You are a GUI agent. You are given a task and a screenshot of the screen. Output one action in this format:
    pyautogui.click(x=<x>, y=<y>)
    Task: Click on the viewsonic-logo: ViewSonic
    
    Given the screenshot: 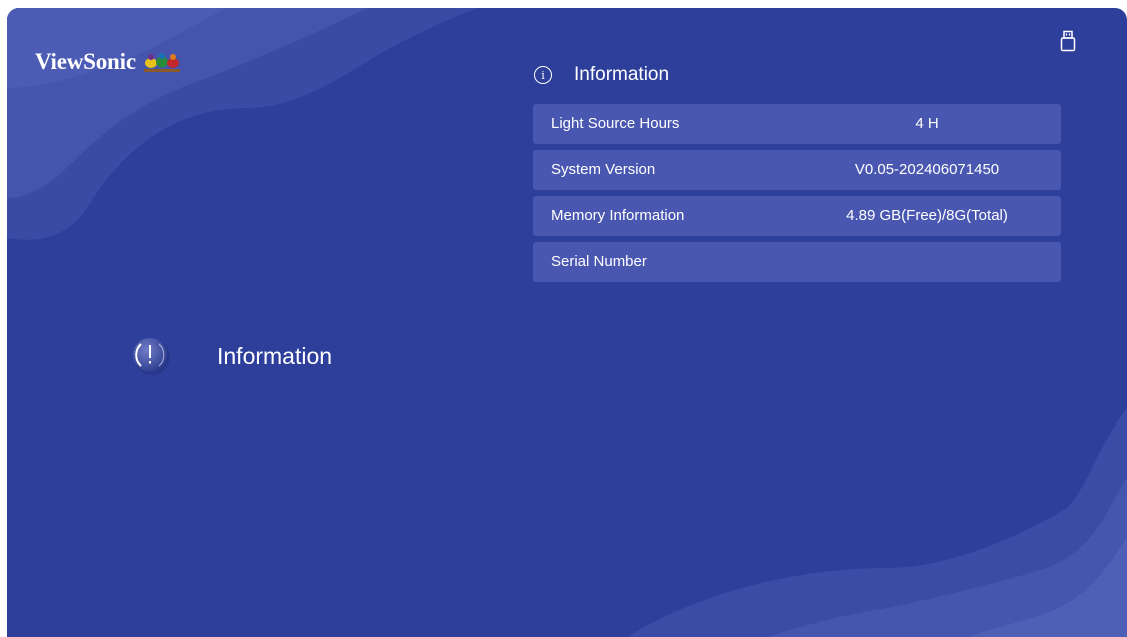 What is the action you would take?
    pyautogui.click(x=108, y=62)
    